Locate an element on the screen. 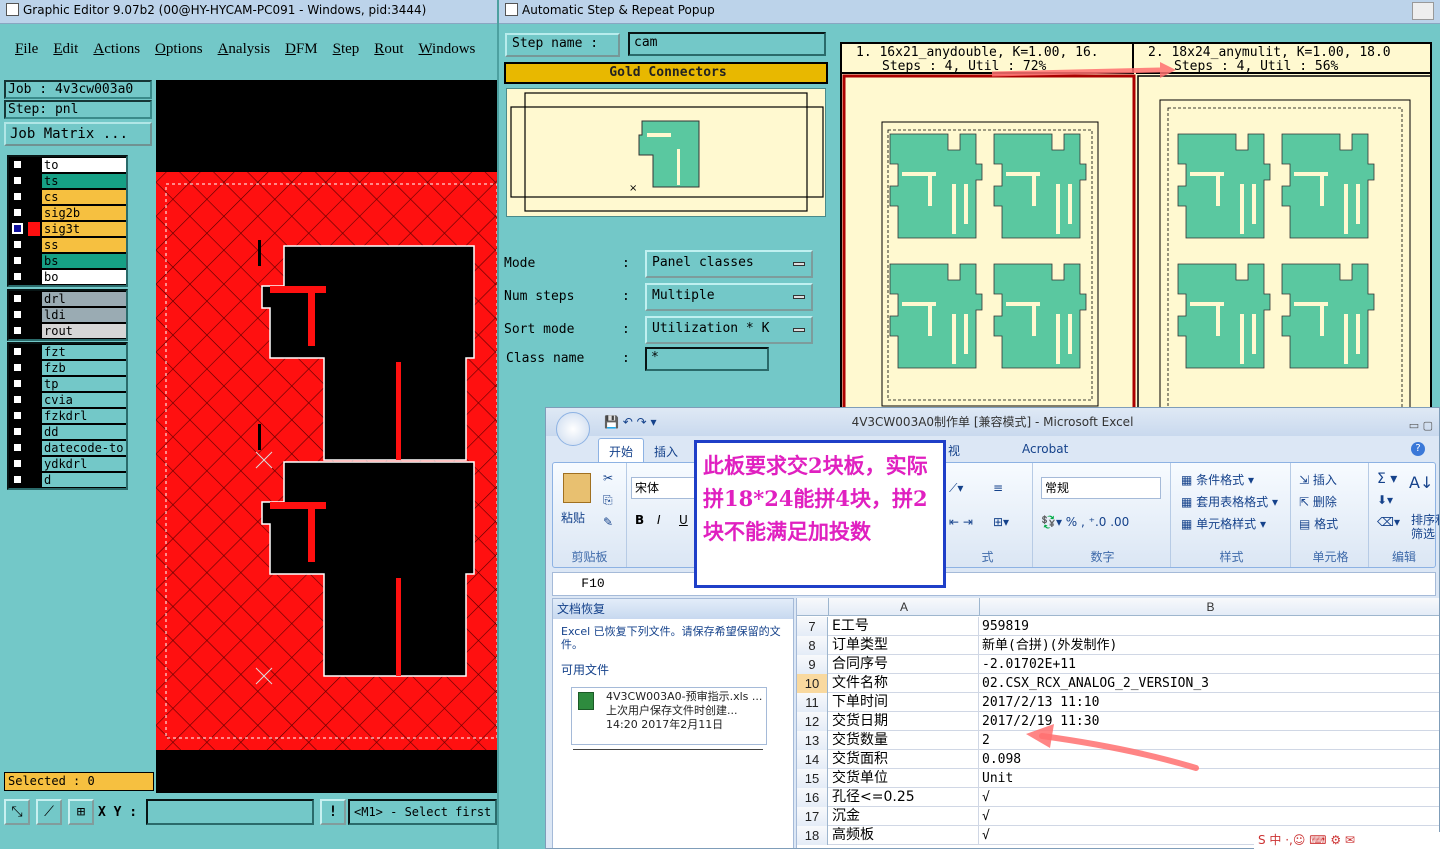 This screenshot has width=1440, height=849. alert-icon: ! is located at coordinates (333, 812).